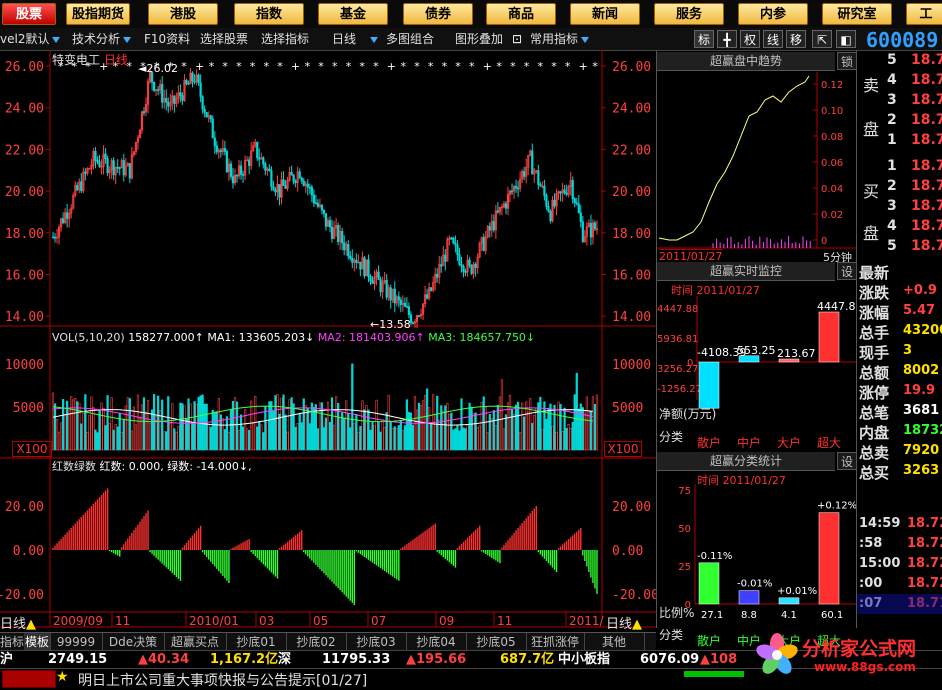 Image resolution: width=942 pixels, height=690 pixels. Describe the element at coordinates (410, 39) in the screenshot. I see `toolbar-multi-chart: 多图组合` at that location.